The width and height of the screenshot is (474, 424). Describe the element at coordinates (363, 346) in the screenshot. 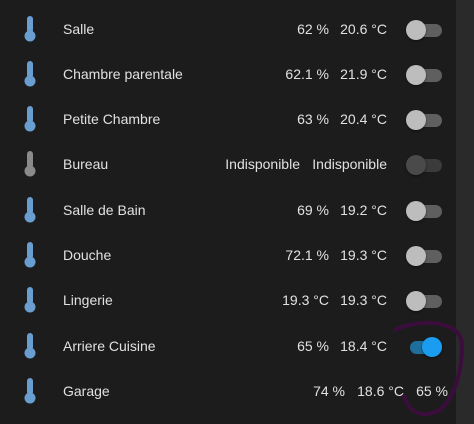

I see `temperature-value: 18.4 °C` at that location.